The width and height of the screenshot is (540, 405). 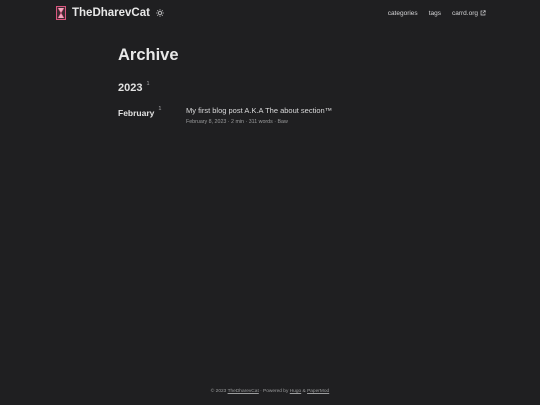 What do you see at coordinates (148, 84) in the screenshot?
I see `archive-year-count: 1` at bounding box center [148, 84].